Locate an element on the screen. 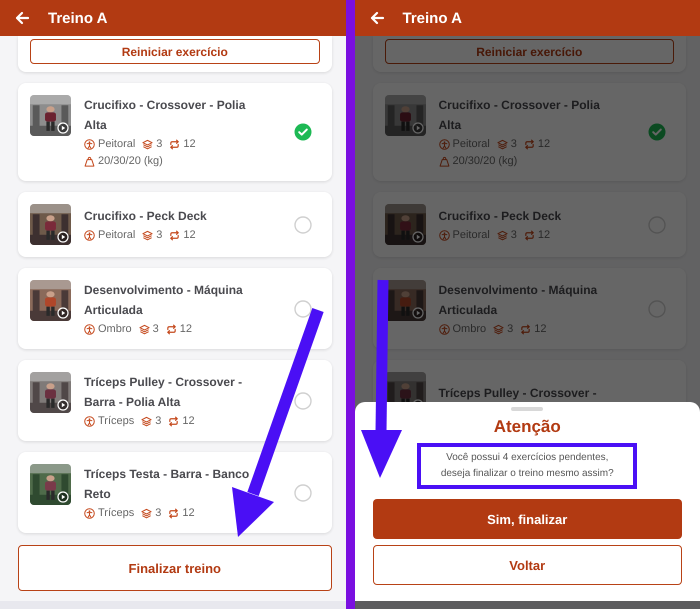 This screenshot has width=700, height=609. dialog-message: Você possui 4 exercícios pendentes, deseja finalizar o treino mesmo assim? is located at coordinates (527, 466).